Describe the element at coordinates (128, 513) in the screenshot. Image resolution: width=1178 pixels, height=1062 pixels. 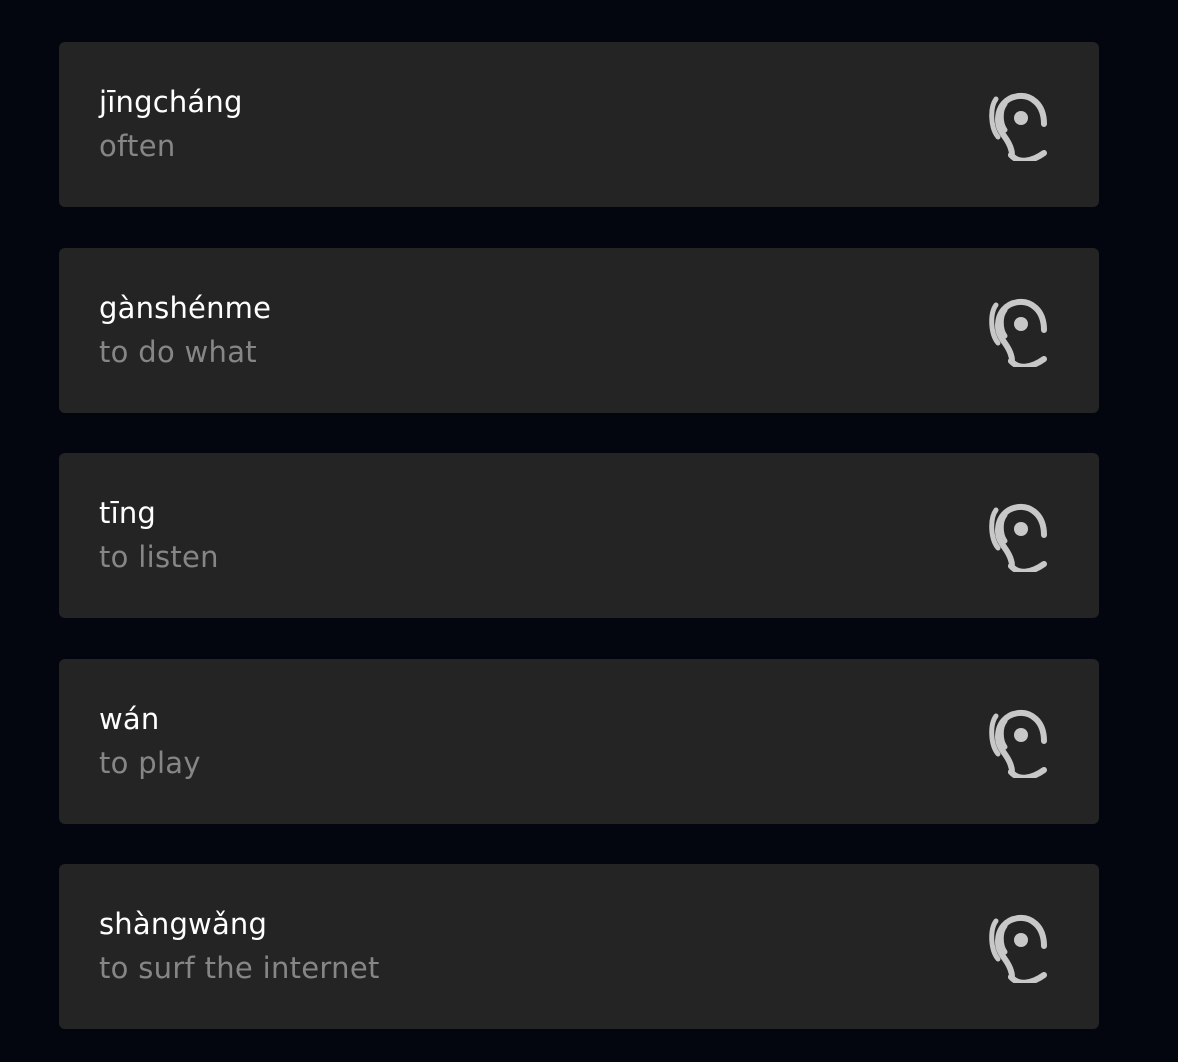
I see `pinyin-text: tīng` at that location.